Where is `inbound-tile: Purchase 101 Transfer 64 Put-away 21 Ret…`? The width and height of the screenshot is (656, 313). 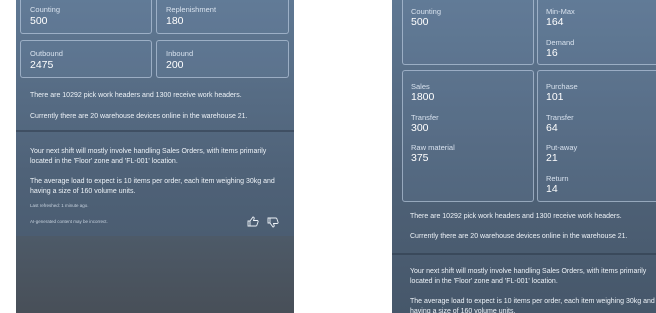 inbound-tile: Purchase 101 Transfer 64 Put-away 21 Ret… is located at coordinates (596, 136).